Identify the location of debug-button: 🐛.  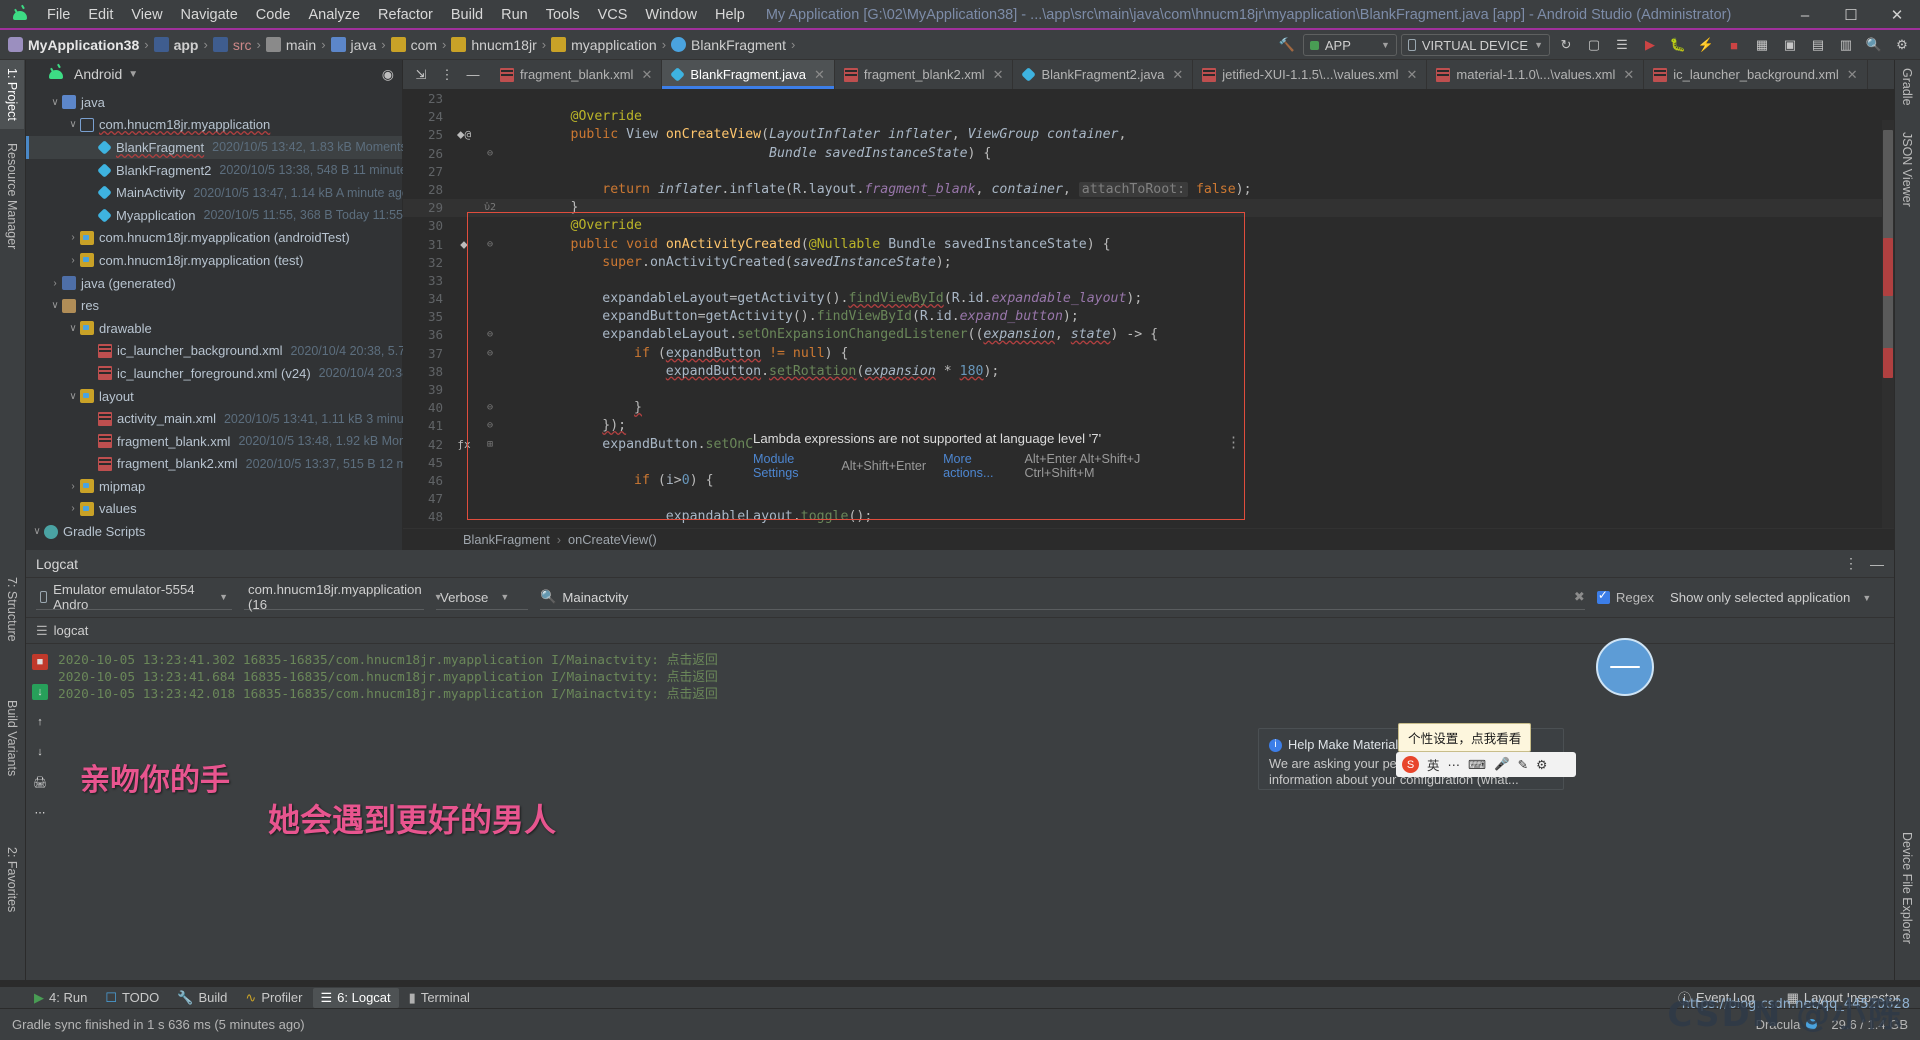
(1678, 45).